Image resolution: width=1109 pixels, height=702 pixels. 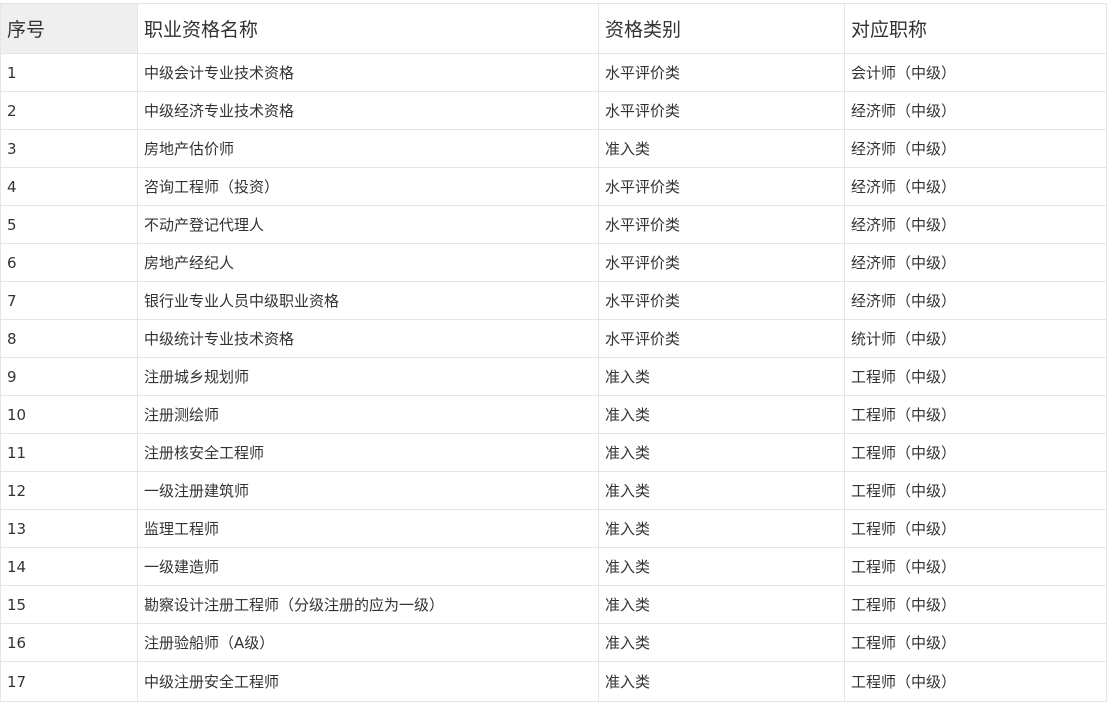 I want to click on cell-qualification-name: 注册测绘师, so click(x=368, y=414).